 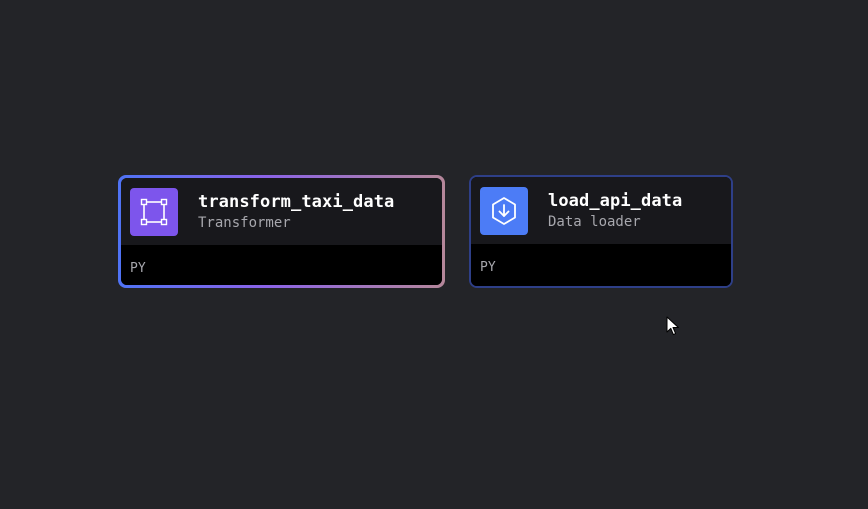 I want to click on mouse-cursor-icon, so click(x=672, y=326).